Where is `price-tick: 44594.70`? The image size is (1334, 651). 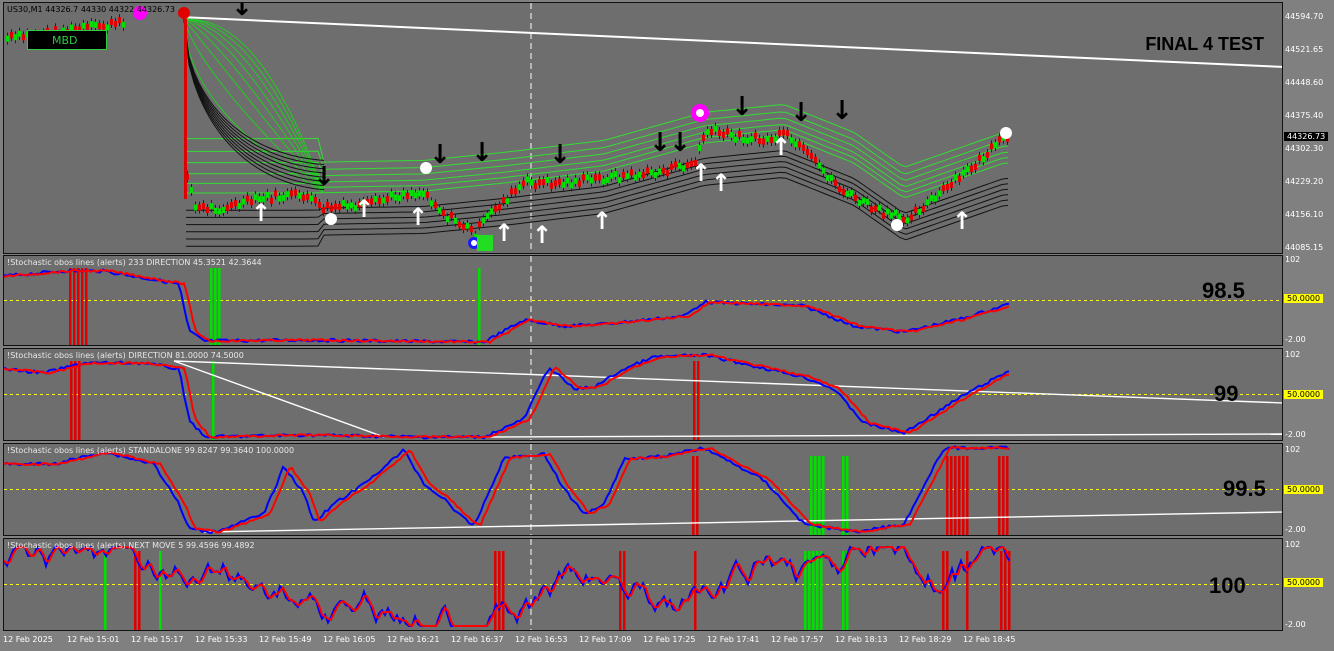
price-tick: 44594.70 is located at coordinates (1304, 16).